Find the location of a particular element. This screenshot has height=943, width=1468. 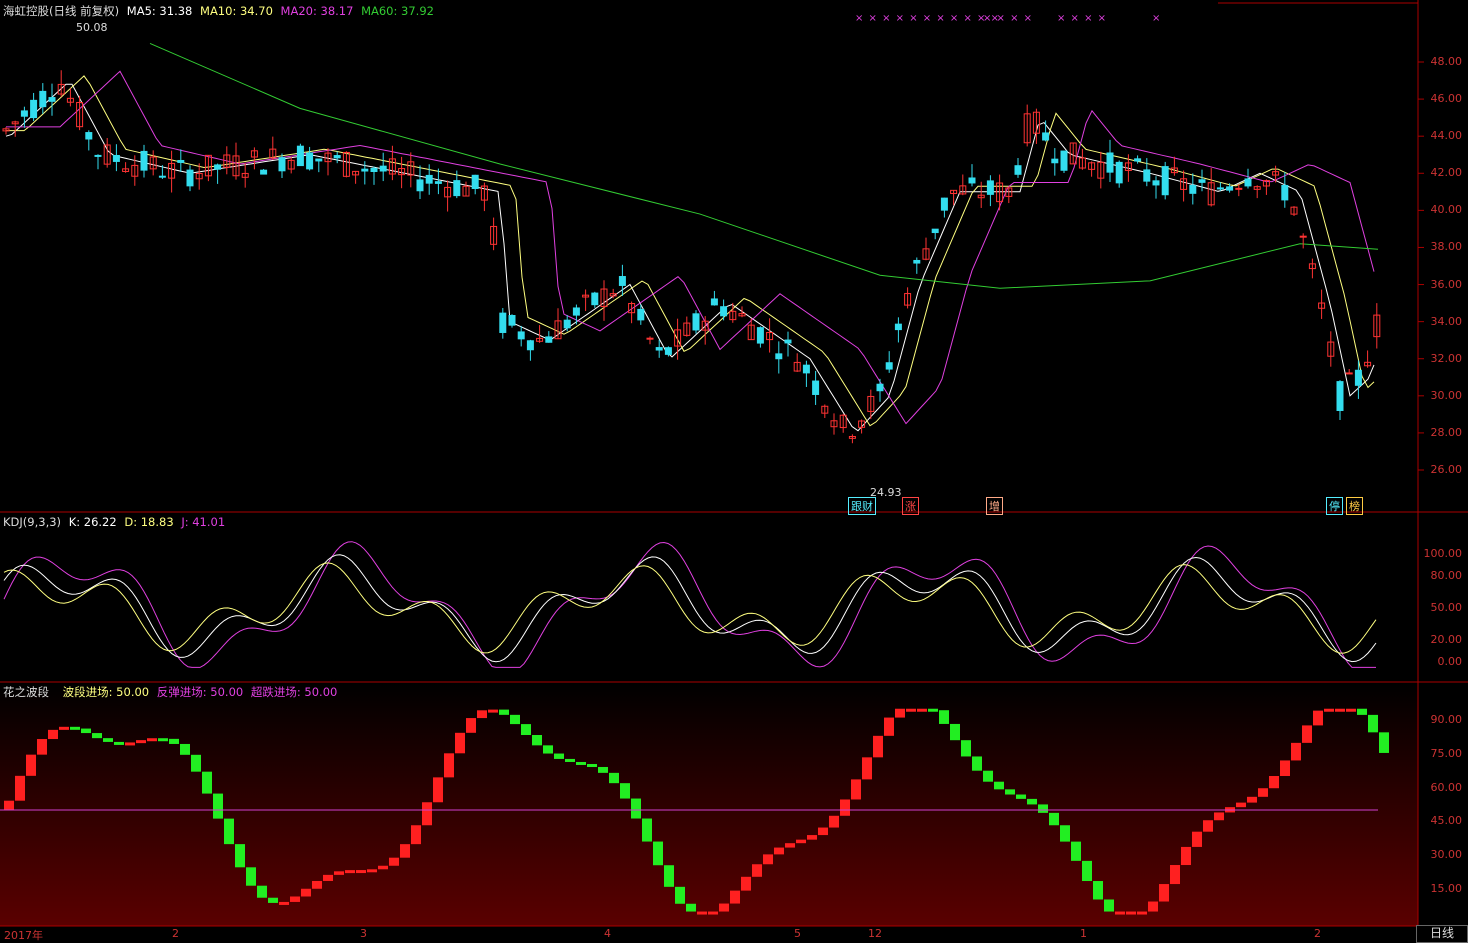

kdj-tick-4: 0.00 is located at coordinates (1450, 661).